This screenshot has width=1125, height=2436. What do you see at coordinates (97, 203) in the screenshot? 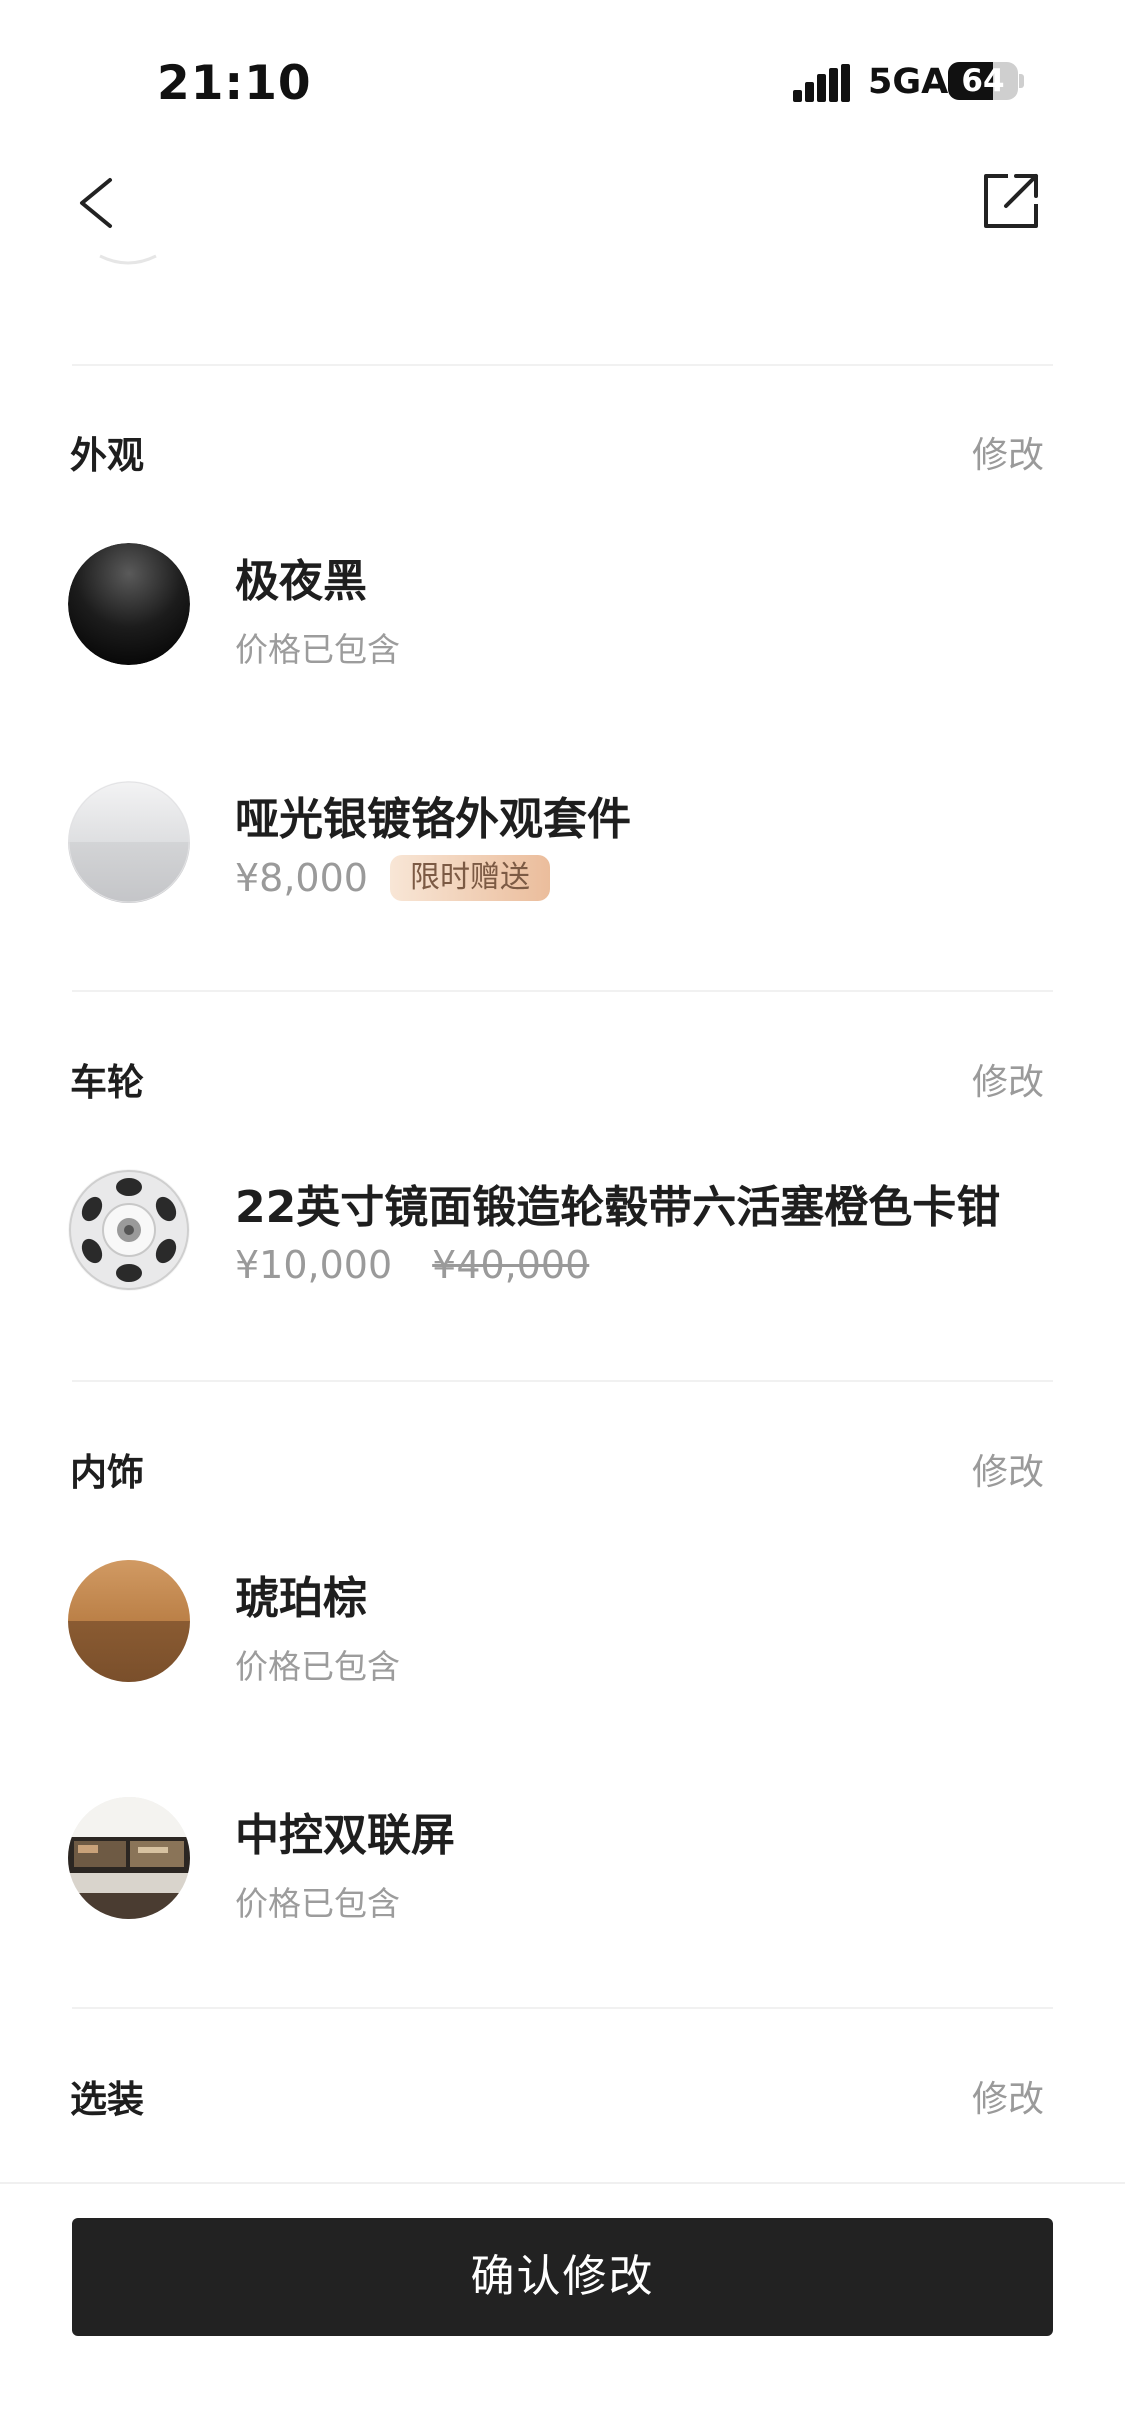
I see `chevron-left-icon` at bounding box center [97, 203].